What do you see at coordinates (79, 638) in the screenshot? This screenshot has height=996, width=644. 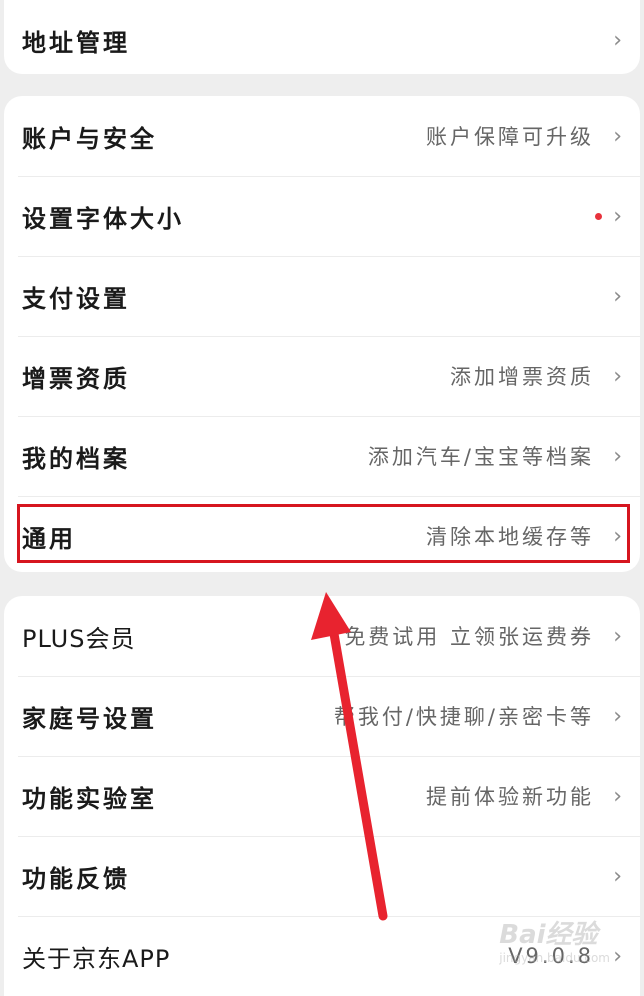 I see `row-title: PLUS会员` at bounding box center [79, 638].